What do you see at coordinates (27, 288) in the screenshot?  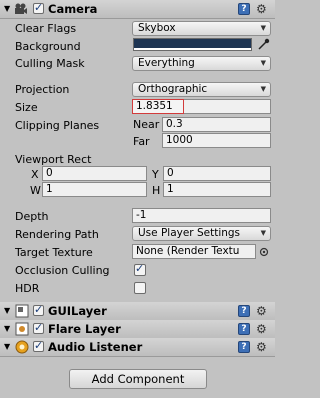 I see `hdr-label: HDR` at bounding box center [27, 288].